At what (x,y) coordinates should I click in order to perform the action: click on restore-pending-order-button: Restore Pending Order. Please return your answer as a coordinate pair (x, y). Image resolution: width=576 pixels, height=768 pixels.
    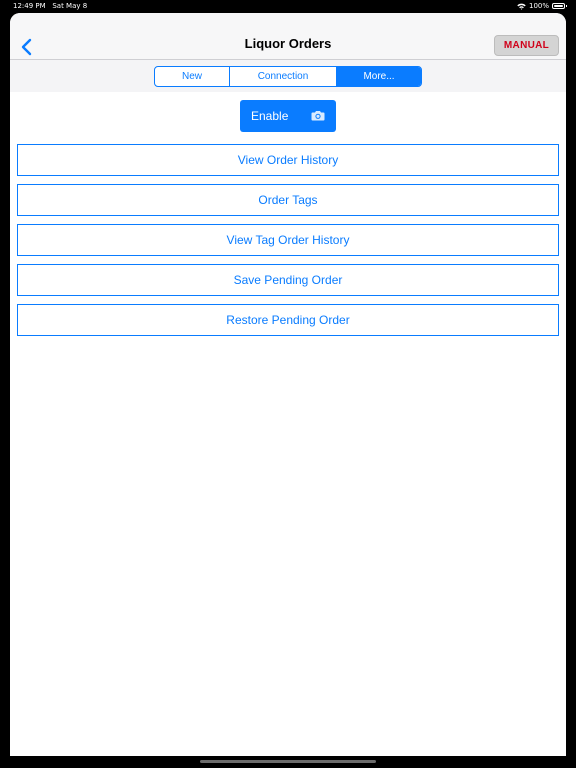
    Looking at the image, I should click on (288, 320).